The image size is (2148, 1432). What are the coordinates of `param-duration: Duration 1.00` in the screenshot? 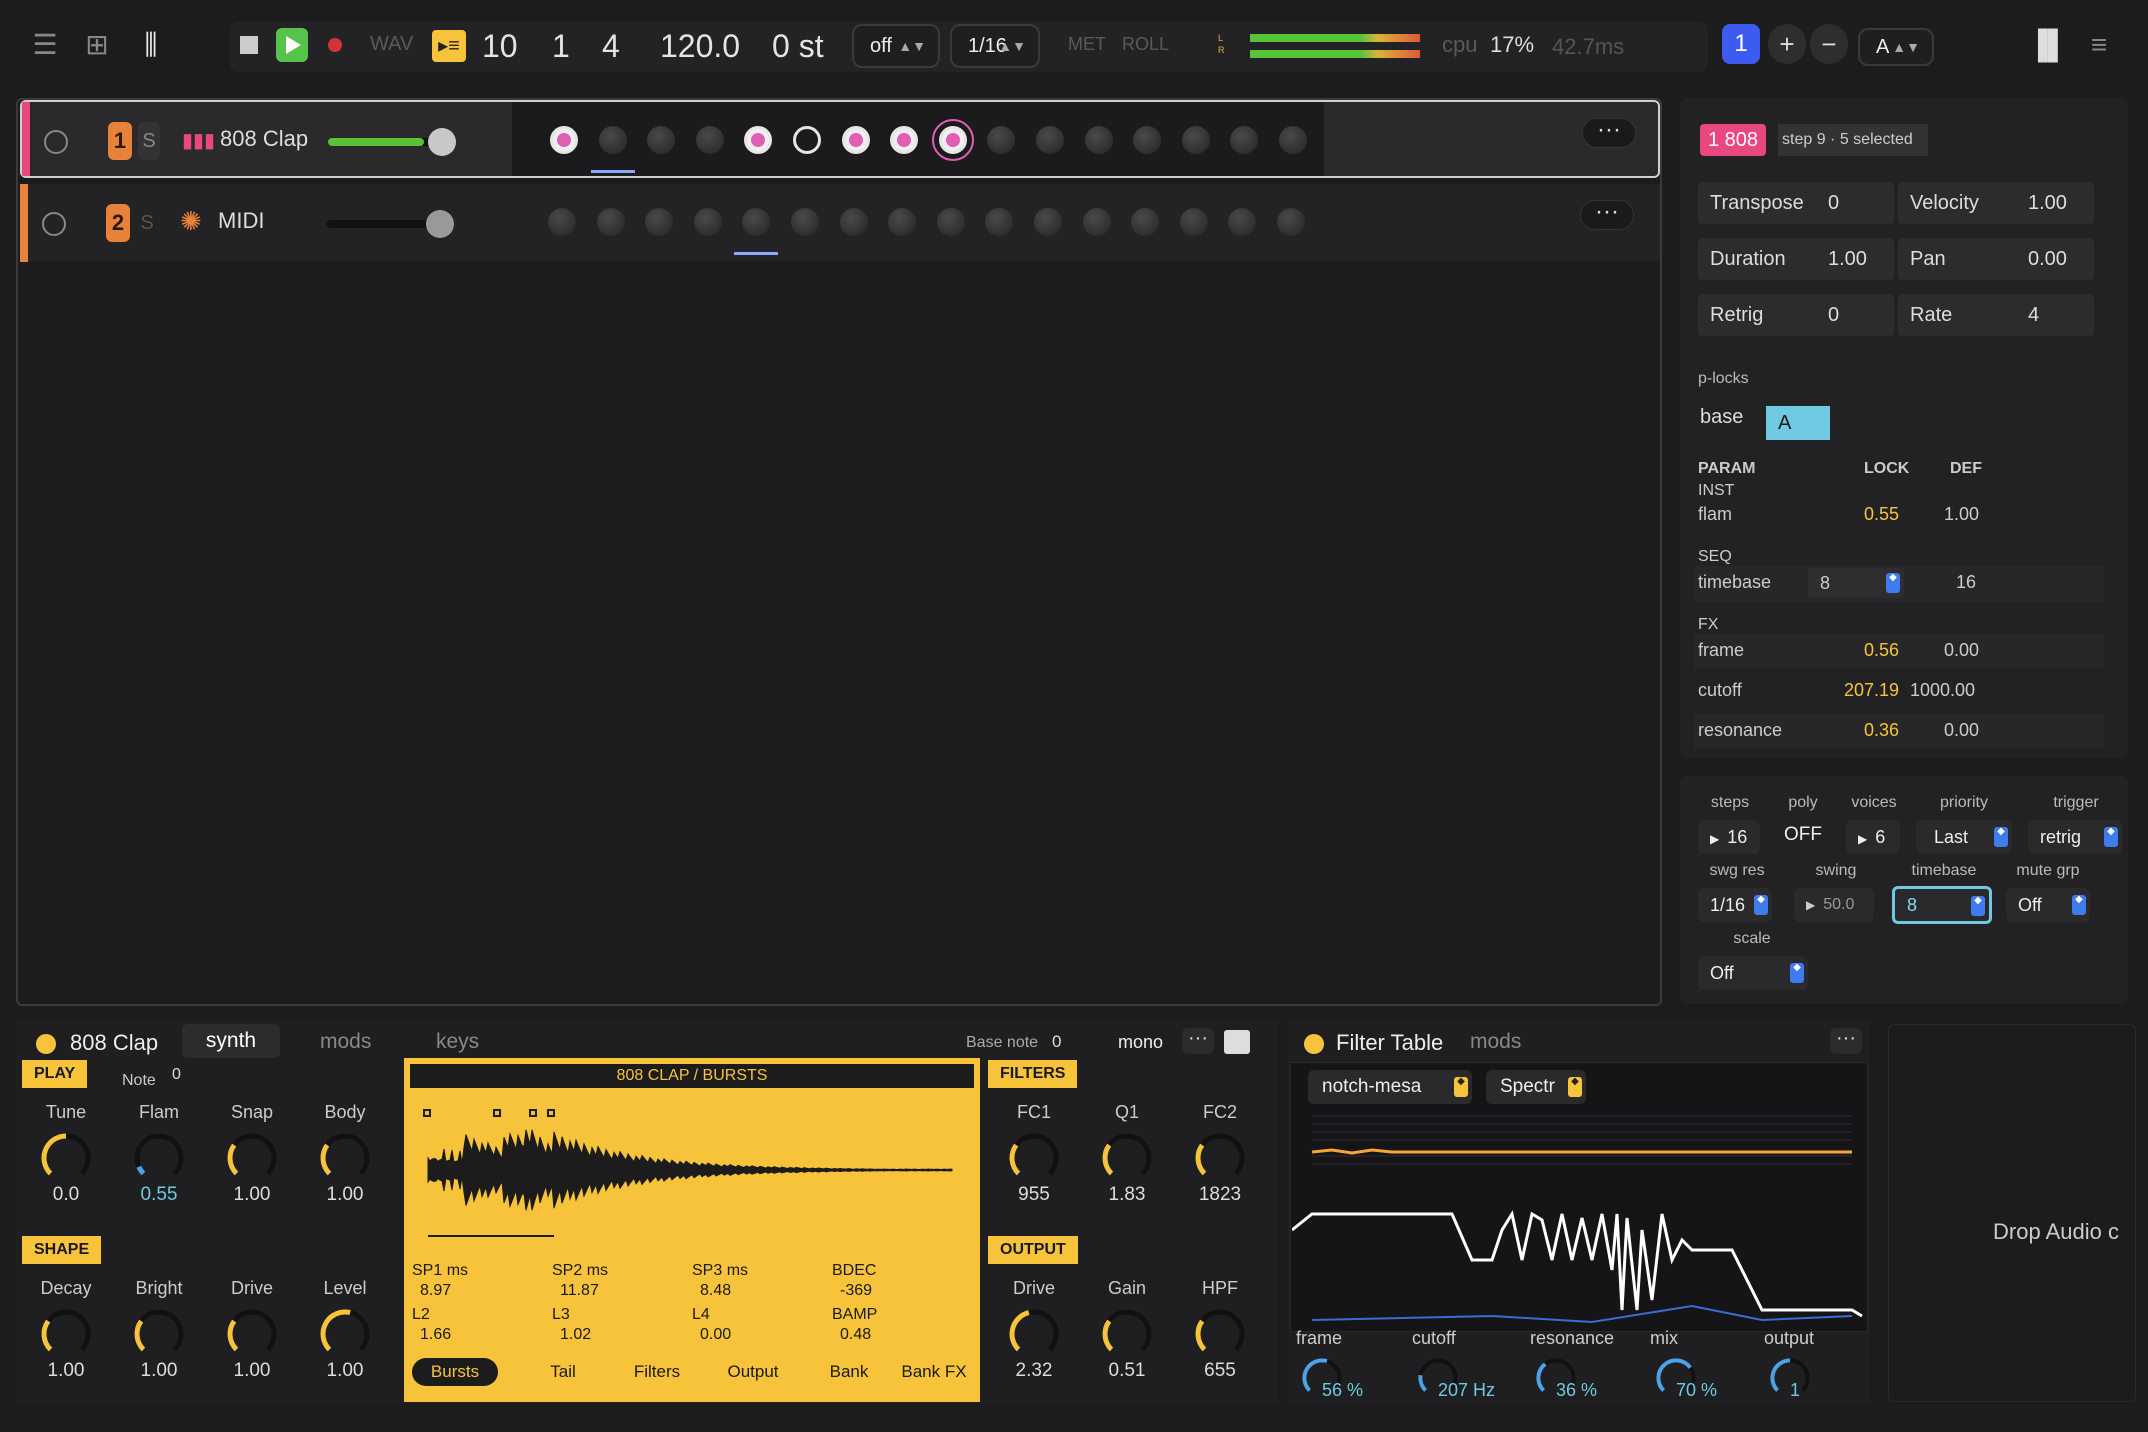 It's located at (1796, 259).